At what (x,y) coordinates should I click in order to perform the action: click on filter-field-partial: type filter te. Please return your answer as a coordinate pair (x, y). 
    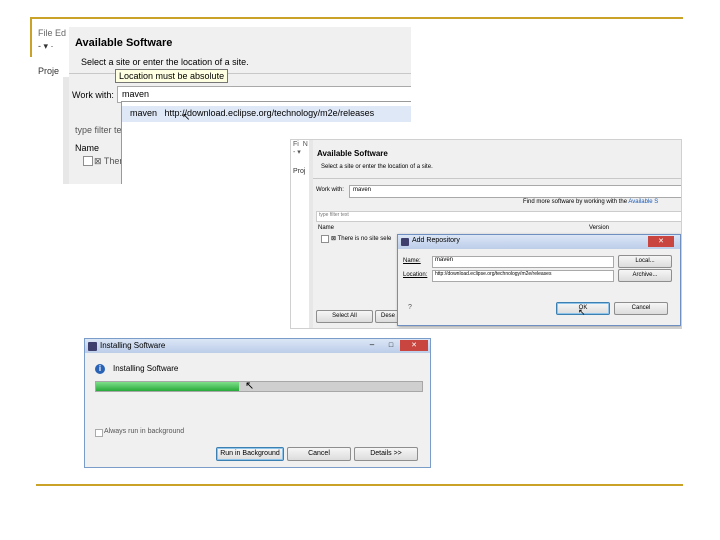
    Looking at the image, I should click on (98, 130).